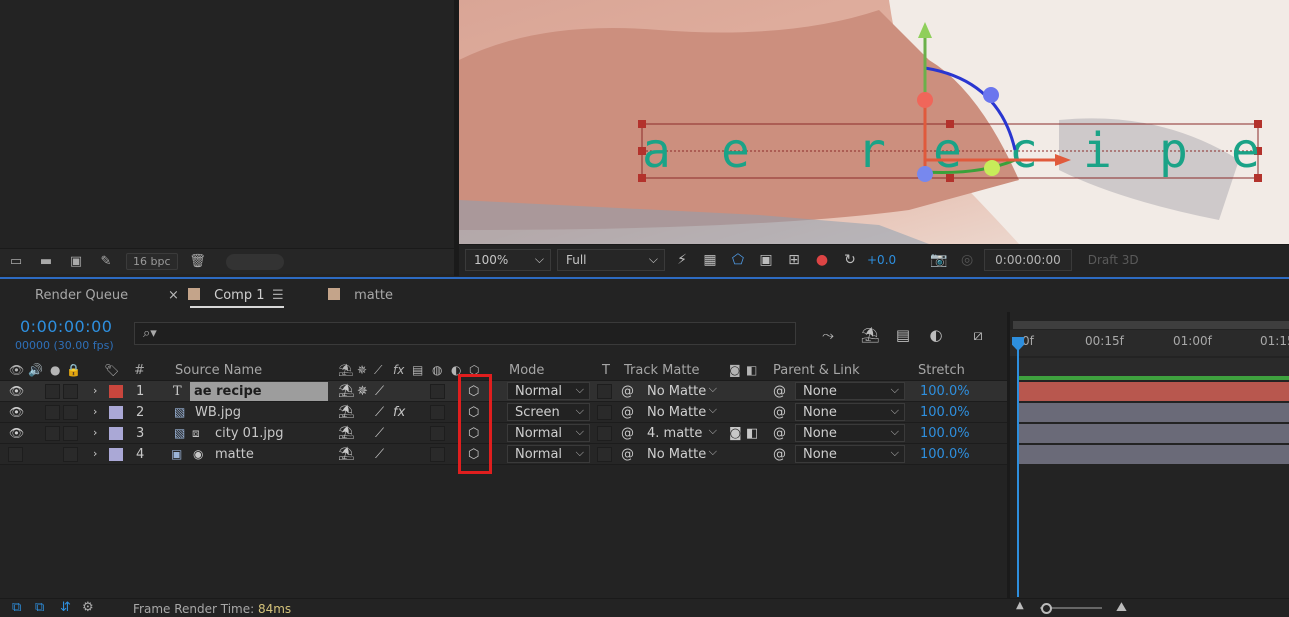  Describe the element at coordinates (111, 370) in the screenshot. I see `label-column-icon: 🏷` at that location.